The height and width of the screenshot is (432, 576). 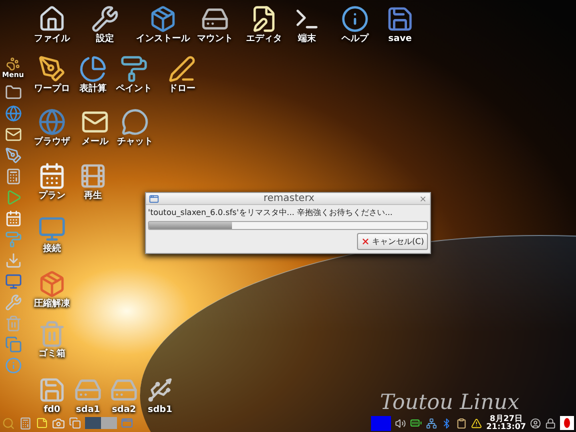 I want to click on envelope-icon, so click(x=13, y=134).